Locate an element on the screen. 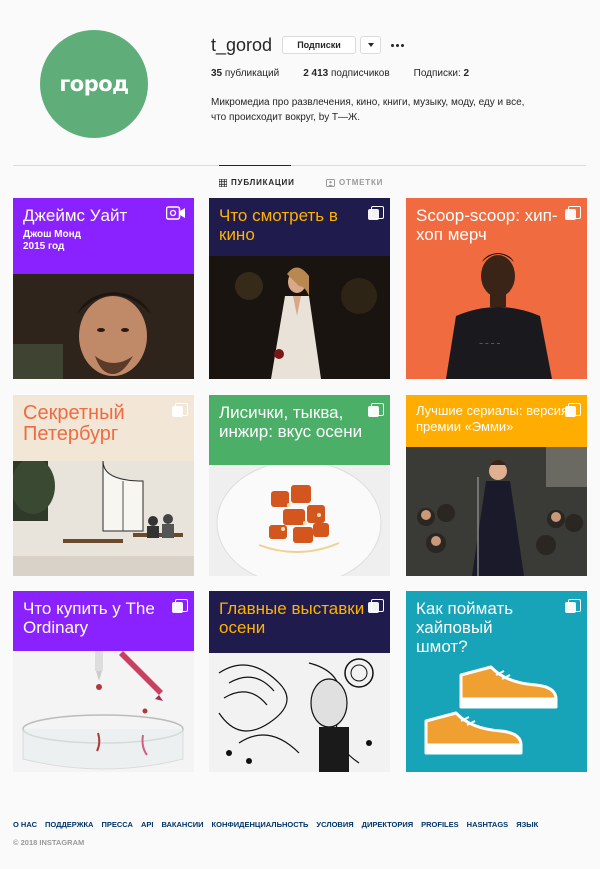 The width and height of the screenshot is (600, 869). tab-posts: ПУБЛИКАЦИИ is located at coordinates (257, 182).